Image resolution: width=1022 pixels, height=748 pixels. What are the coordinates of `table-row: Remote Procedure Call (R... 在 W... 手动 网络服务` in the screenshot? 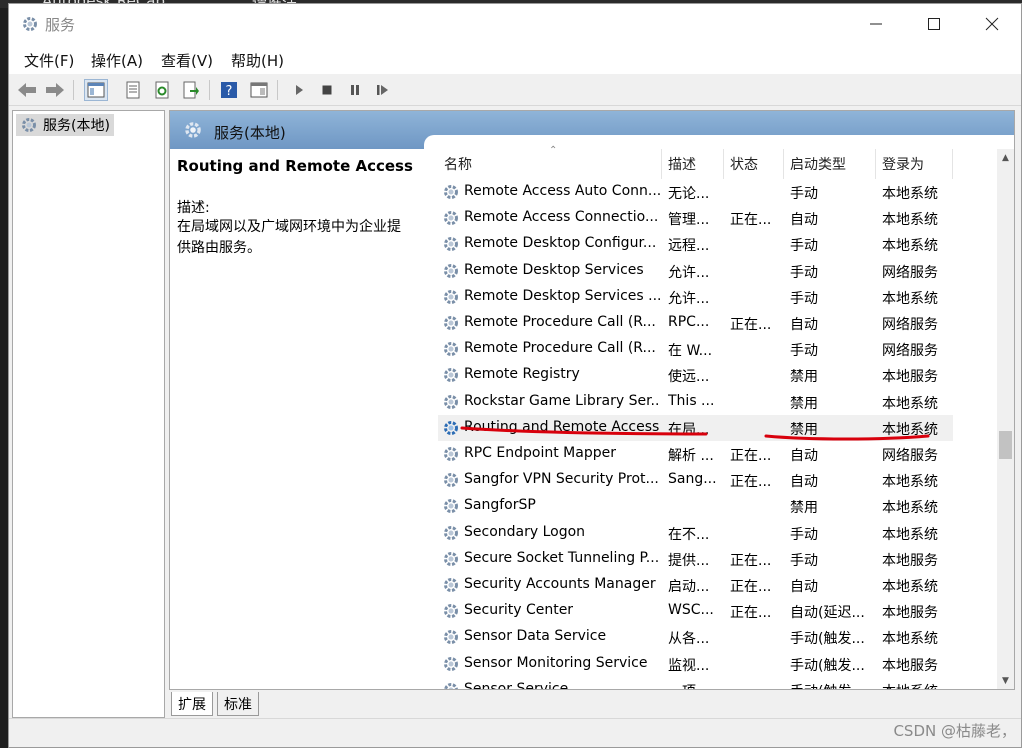 It's located at (695, 349).